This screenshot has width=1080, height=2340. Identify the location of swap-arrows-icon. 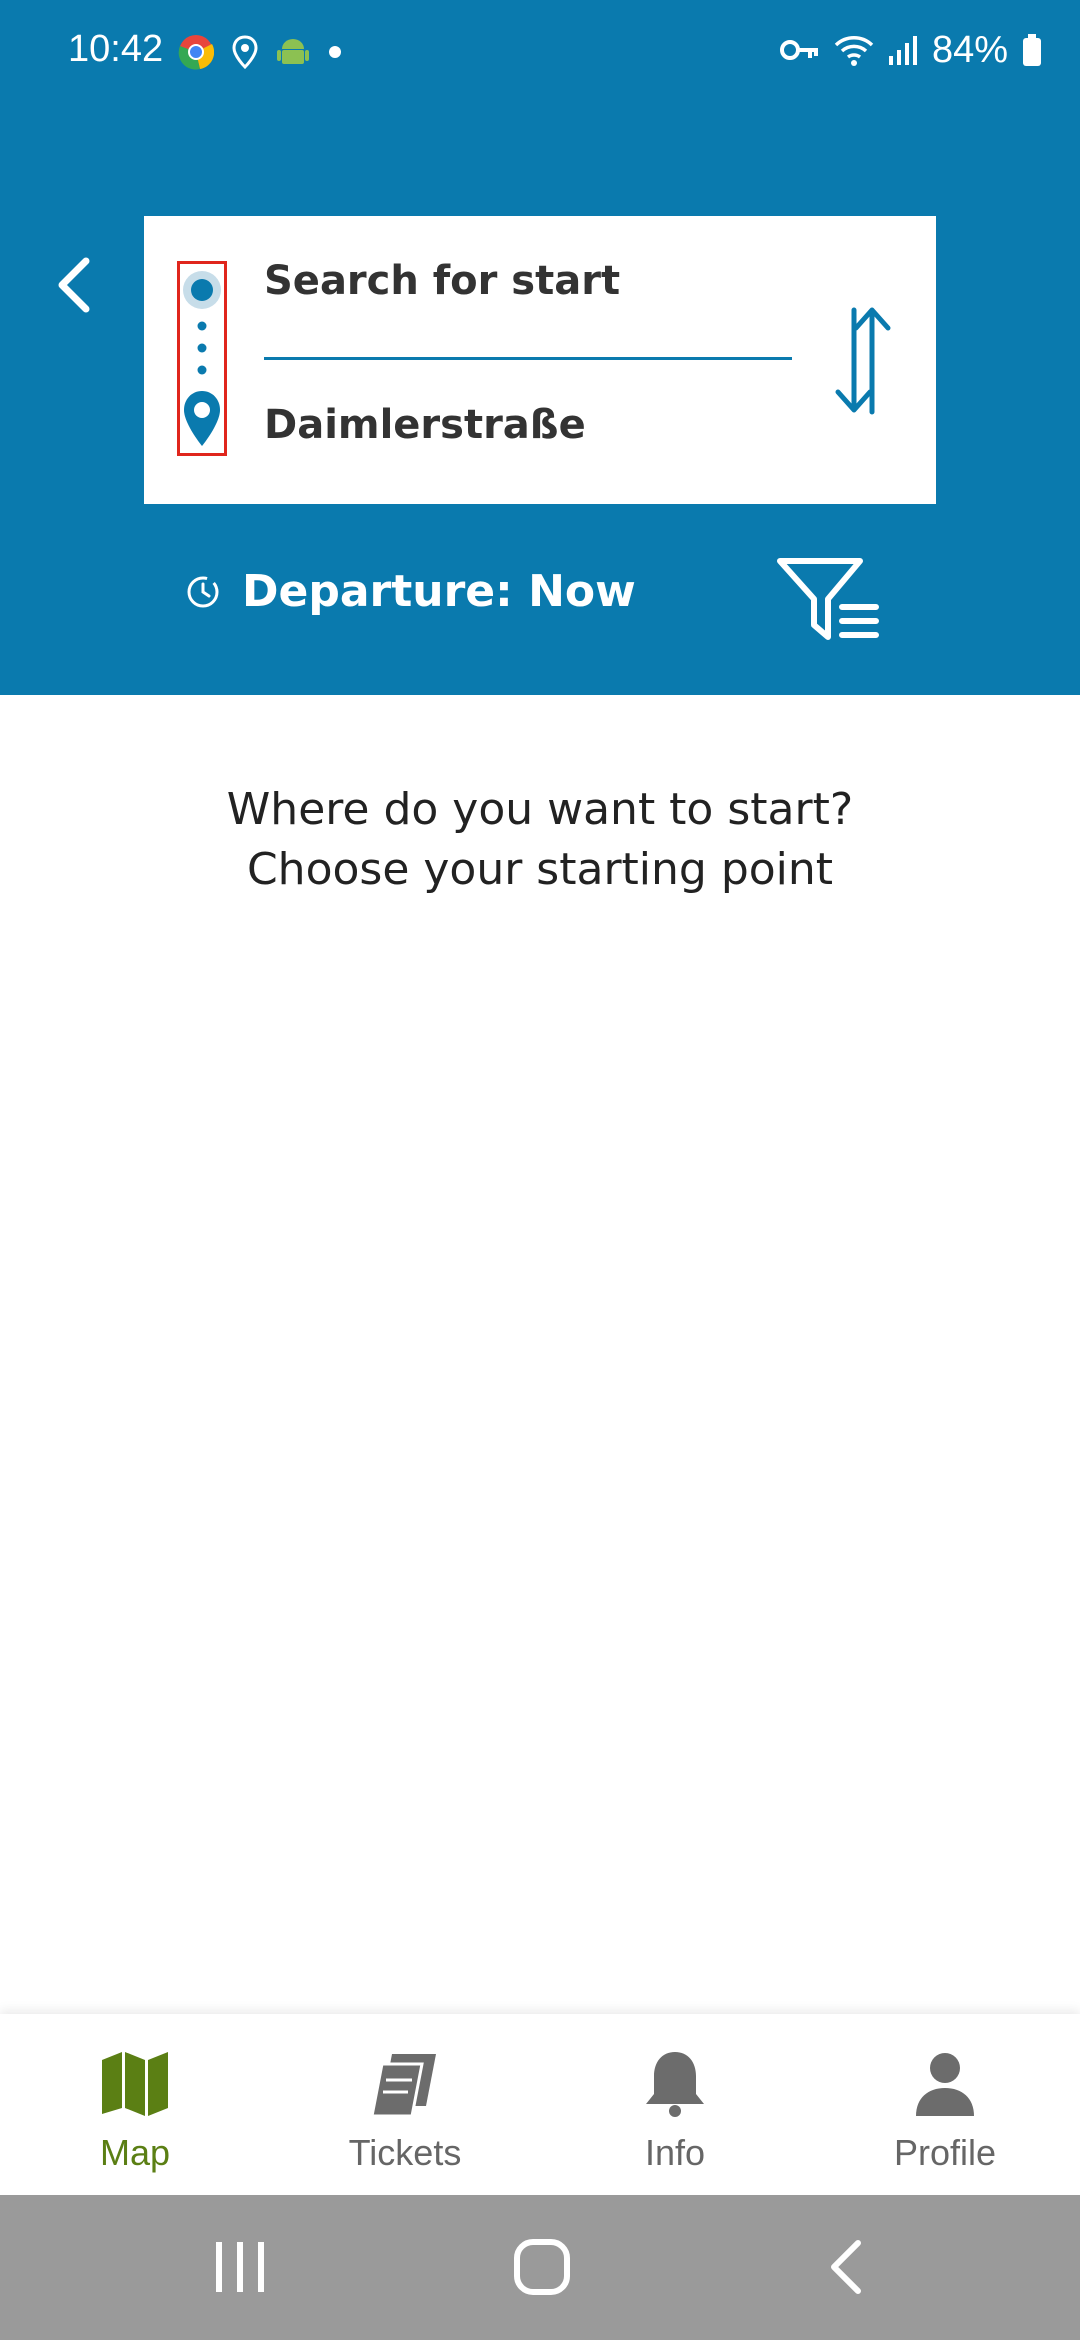
(864, 360).